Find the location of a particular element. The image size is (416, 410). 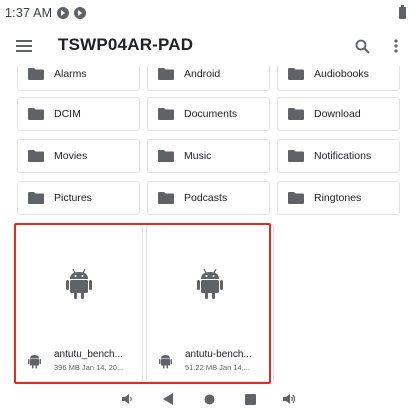

search-button is located at coordinates (362, 46).